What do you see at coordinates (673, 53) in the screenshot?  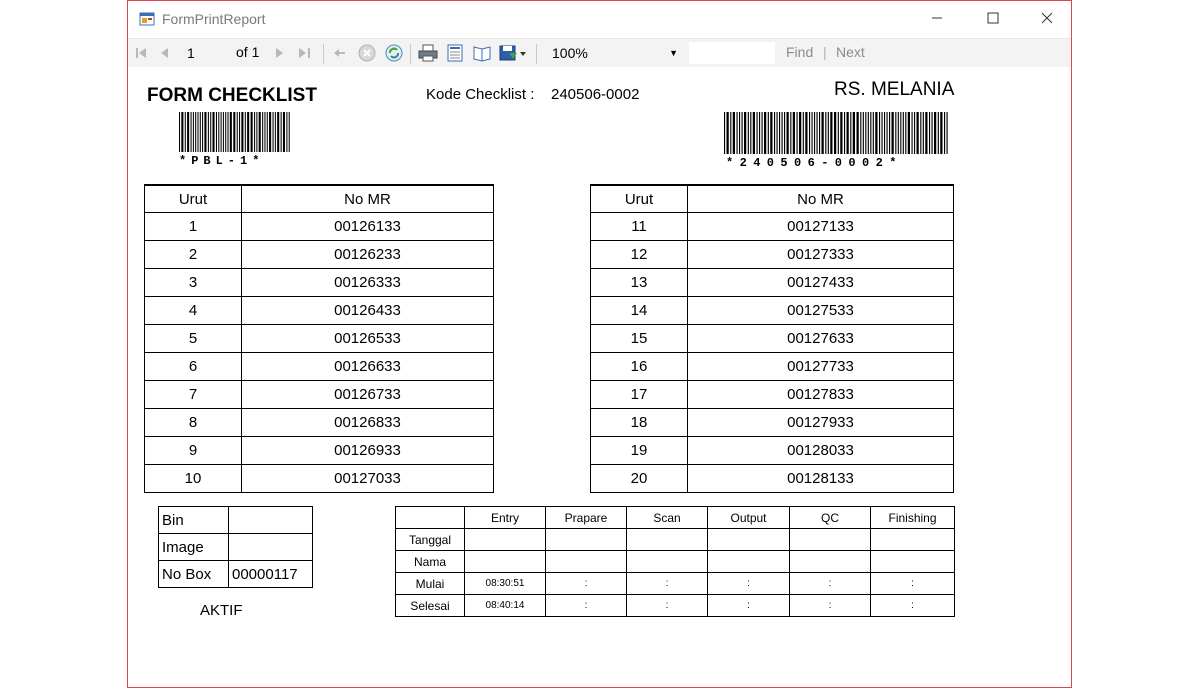 I see `zoom-dropdown-icon: ▼` at bounding box center [673, 53].